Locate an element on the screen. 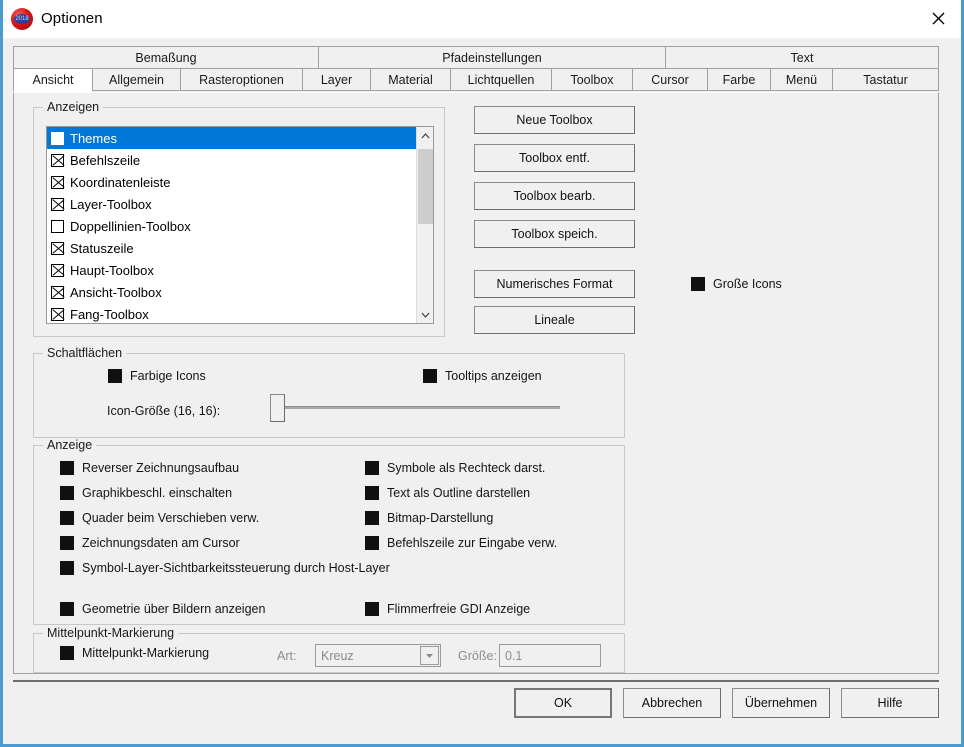 The height and width of the screenshot is (747, 964). toolbox-bearbeiten-button: Toolbox bearb. is located at coordinates (554, 196).